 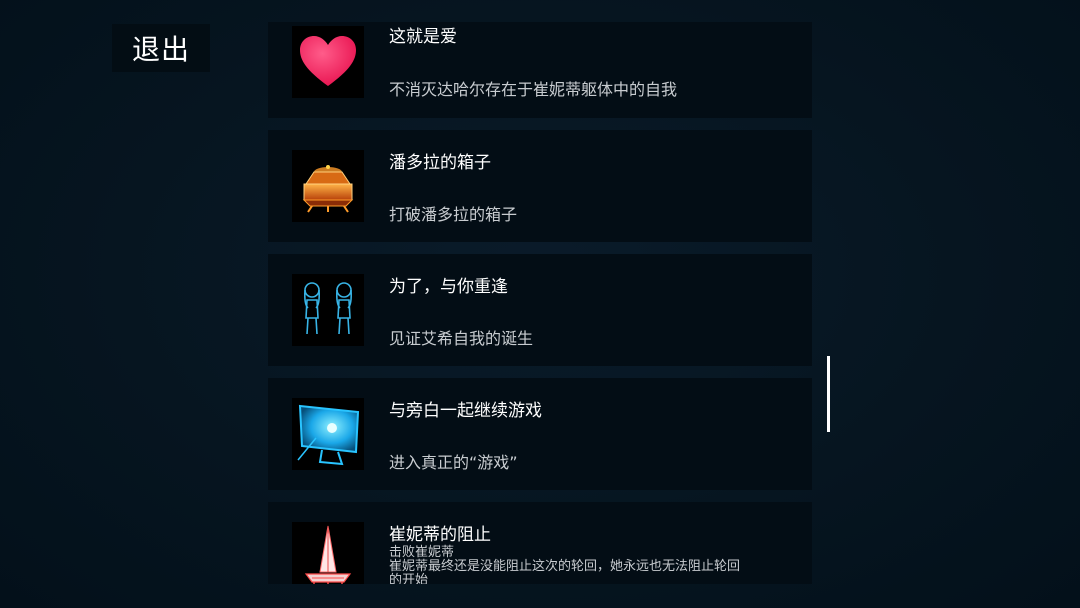 What do you see at coordinates (453, 462) in the screenshot?
I see `achievement-description: 进入真正的“游戏”` at bounding box center [453, 462].